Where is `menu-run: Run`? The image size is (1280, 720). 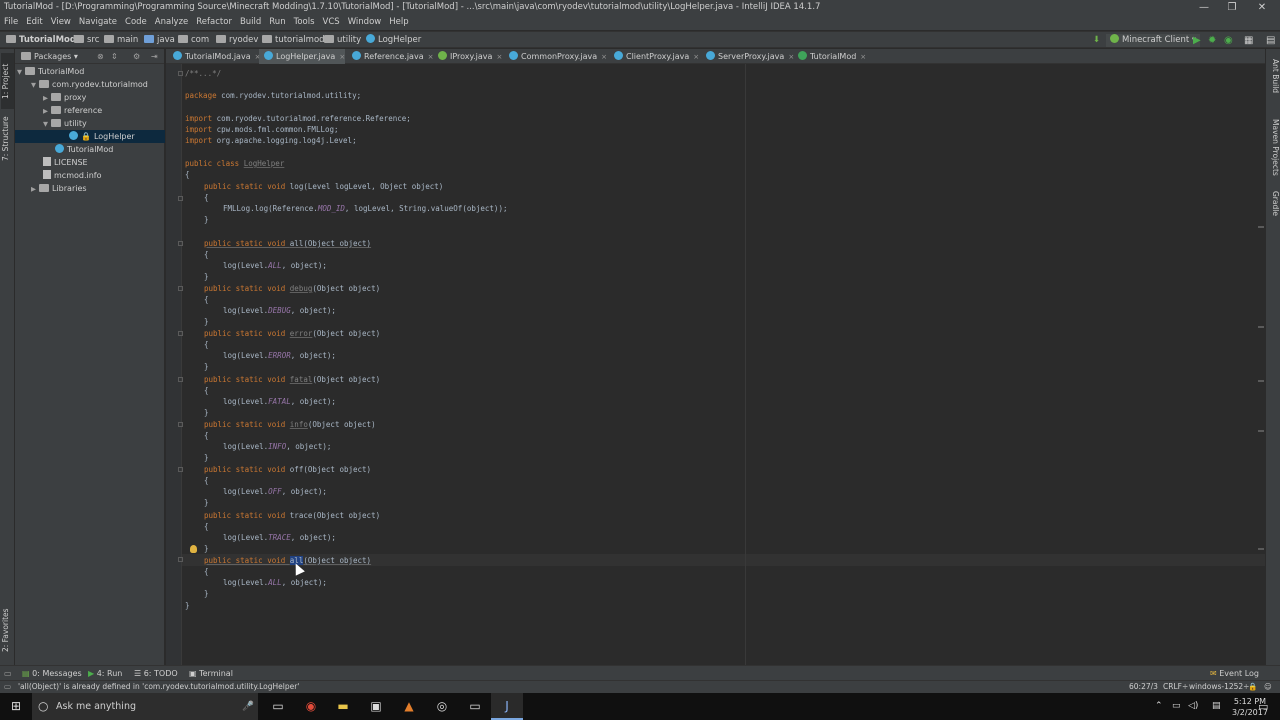
menu-run: Run is located at coordinates (277, 22).